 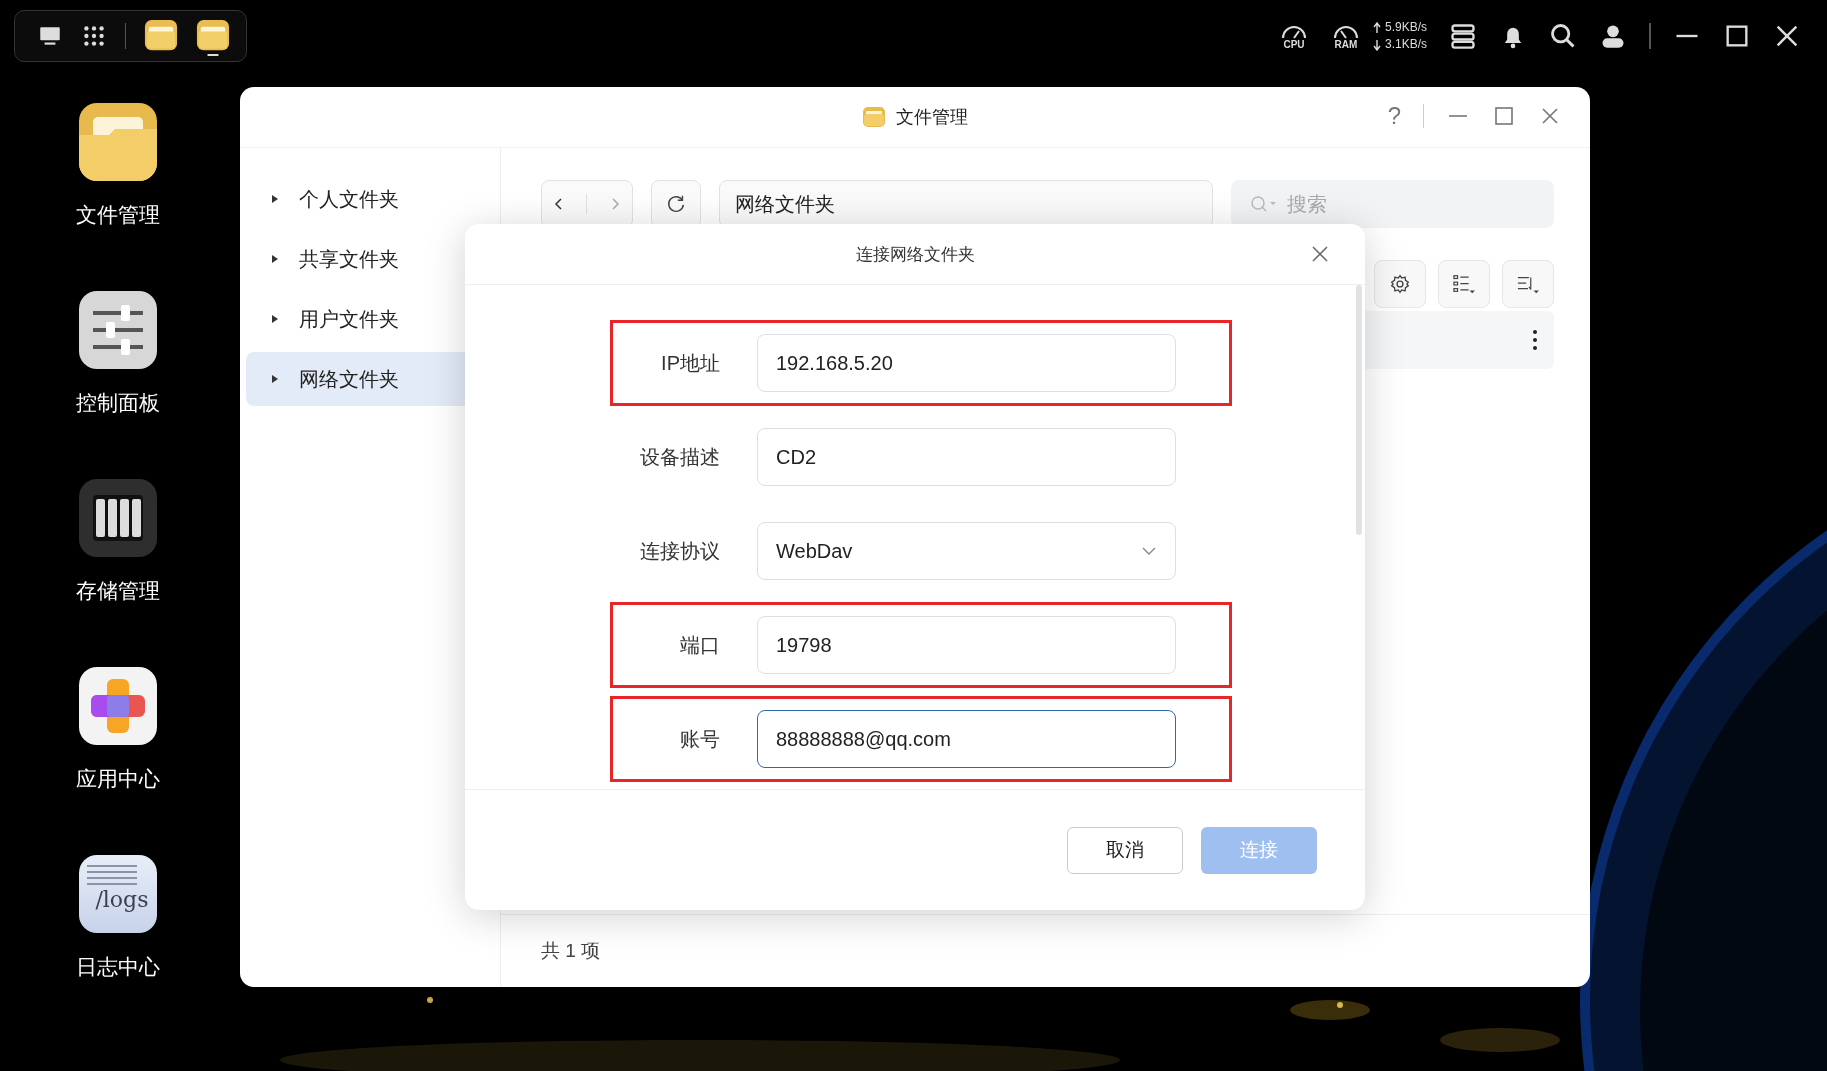 I want to click on field-label: 连接协议, so click(x=680, y=551).